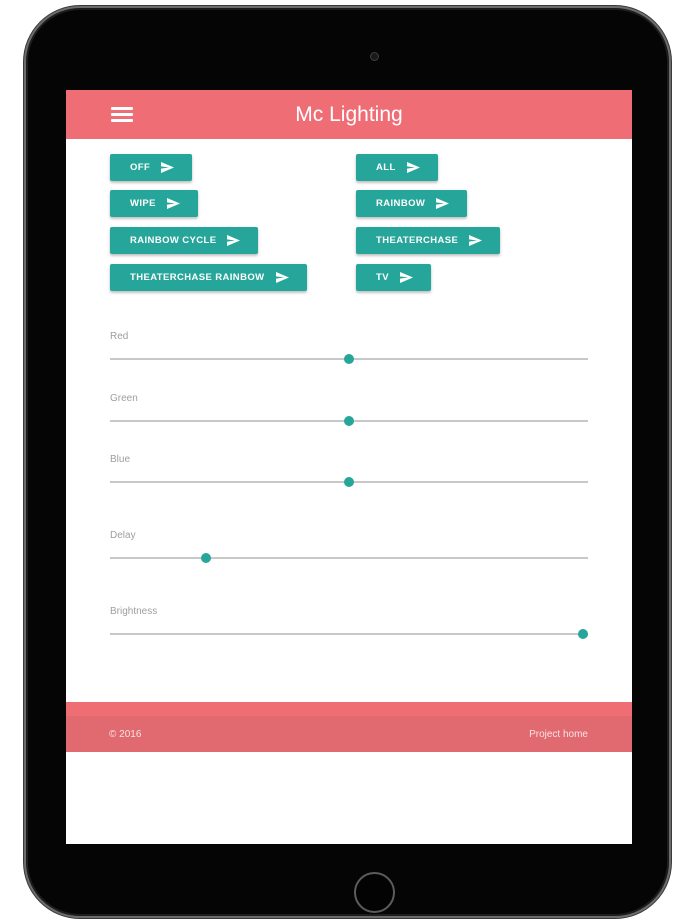  I want to click on wipe-button: WIPE, so click(154, 203).